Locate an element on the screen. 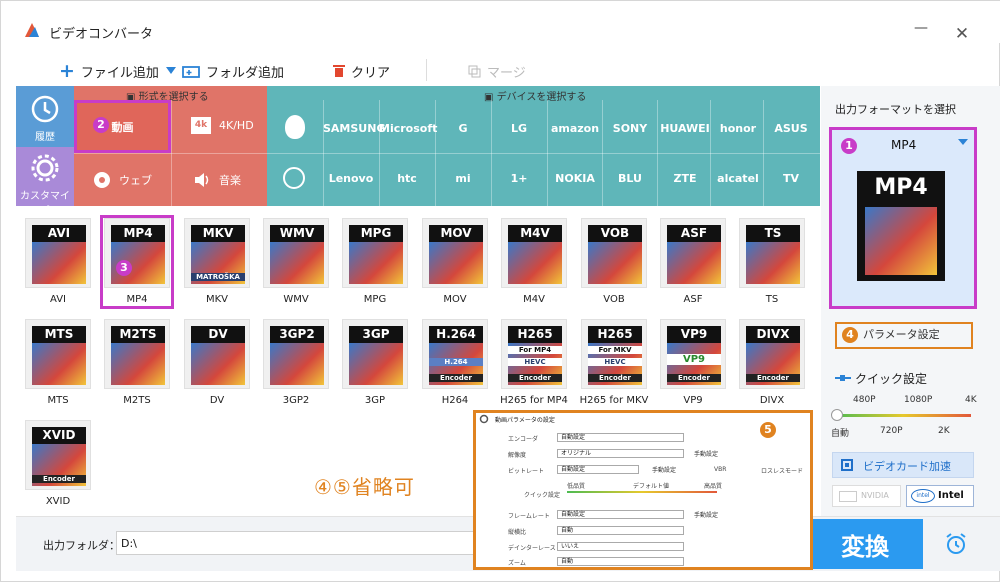 The height and width of the screenshot is (582, 1000). format-tile-badge: 3GP is located at coordinates (376, 334).